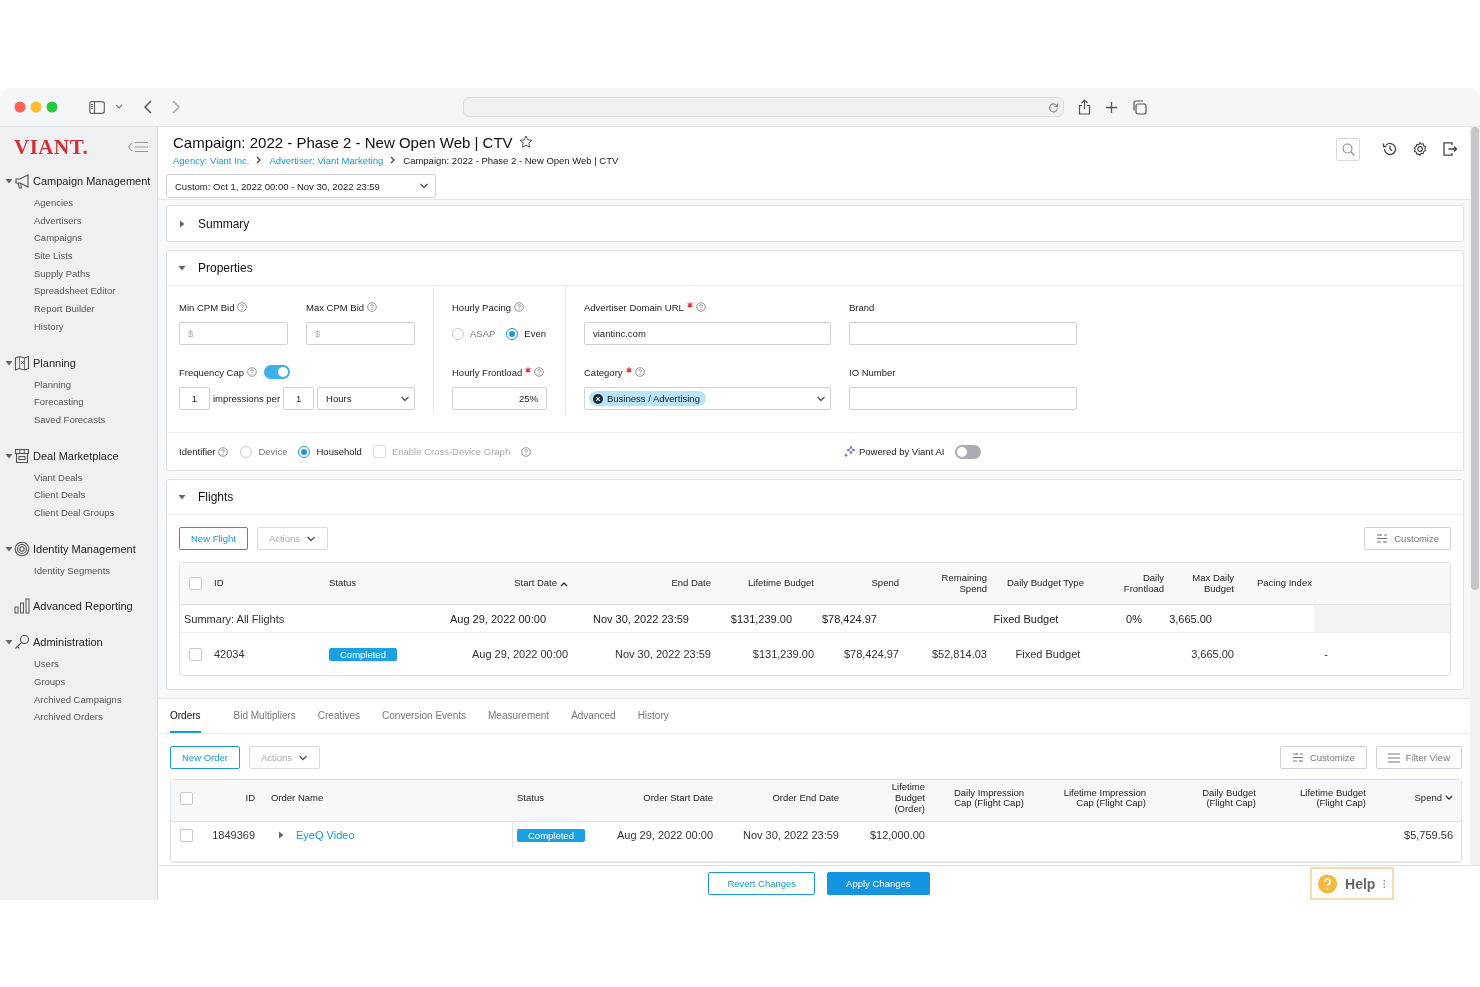 The height and width of the screenshot is (987, 1480). I want to click on table-cell: $52,814.03, so click(959, 654).